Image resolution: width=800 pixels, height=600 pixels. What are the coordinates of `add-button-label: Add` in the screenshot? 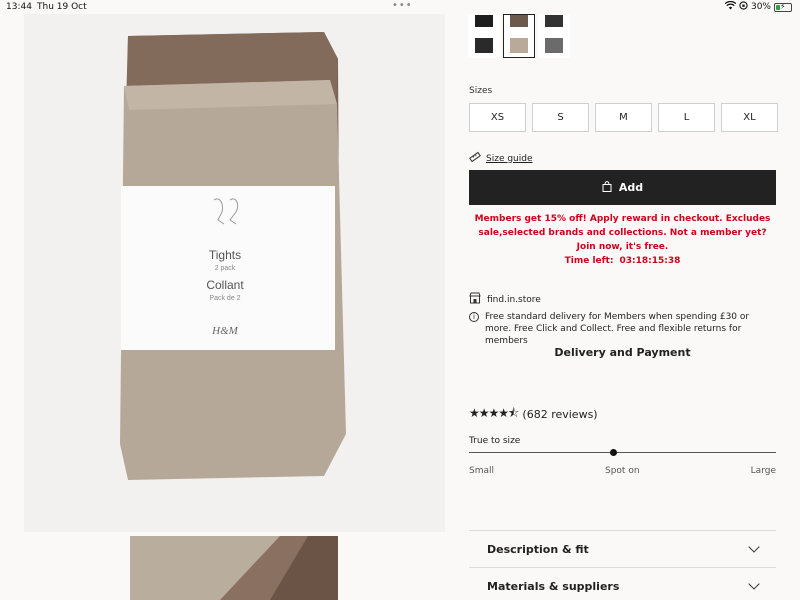 It's located at (631, 187).